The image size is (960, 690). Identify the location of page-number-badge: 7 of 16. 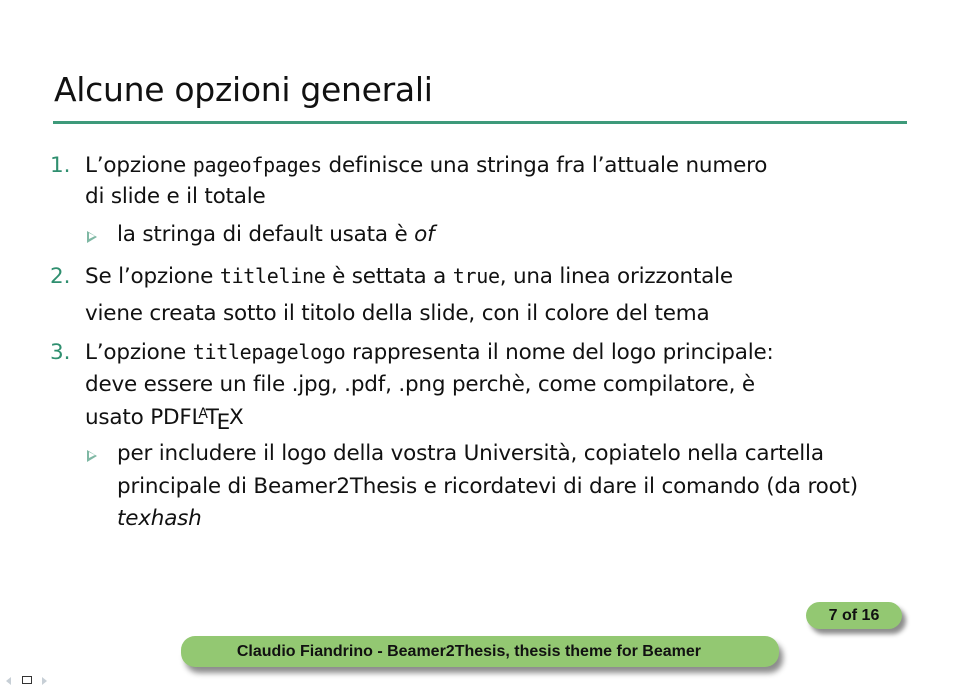
(854, 615).